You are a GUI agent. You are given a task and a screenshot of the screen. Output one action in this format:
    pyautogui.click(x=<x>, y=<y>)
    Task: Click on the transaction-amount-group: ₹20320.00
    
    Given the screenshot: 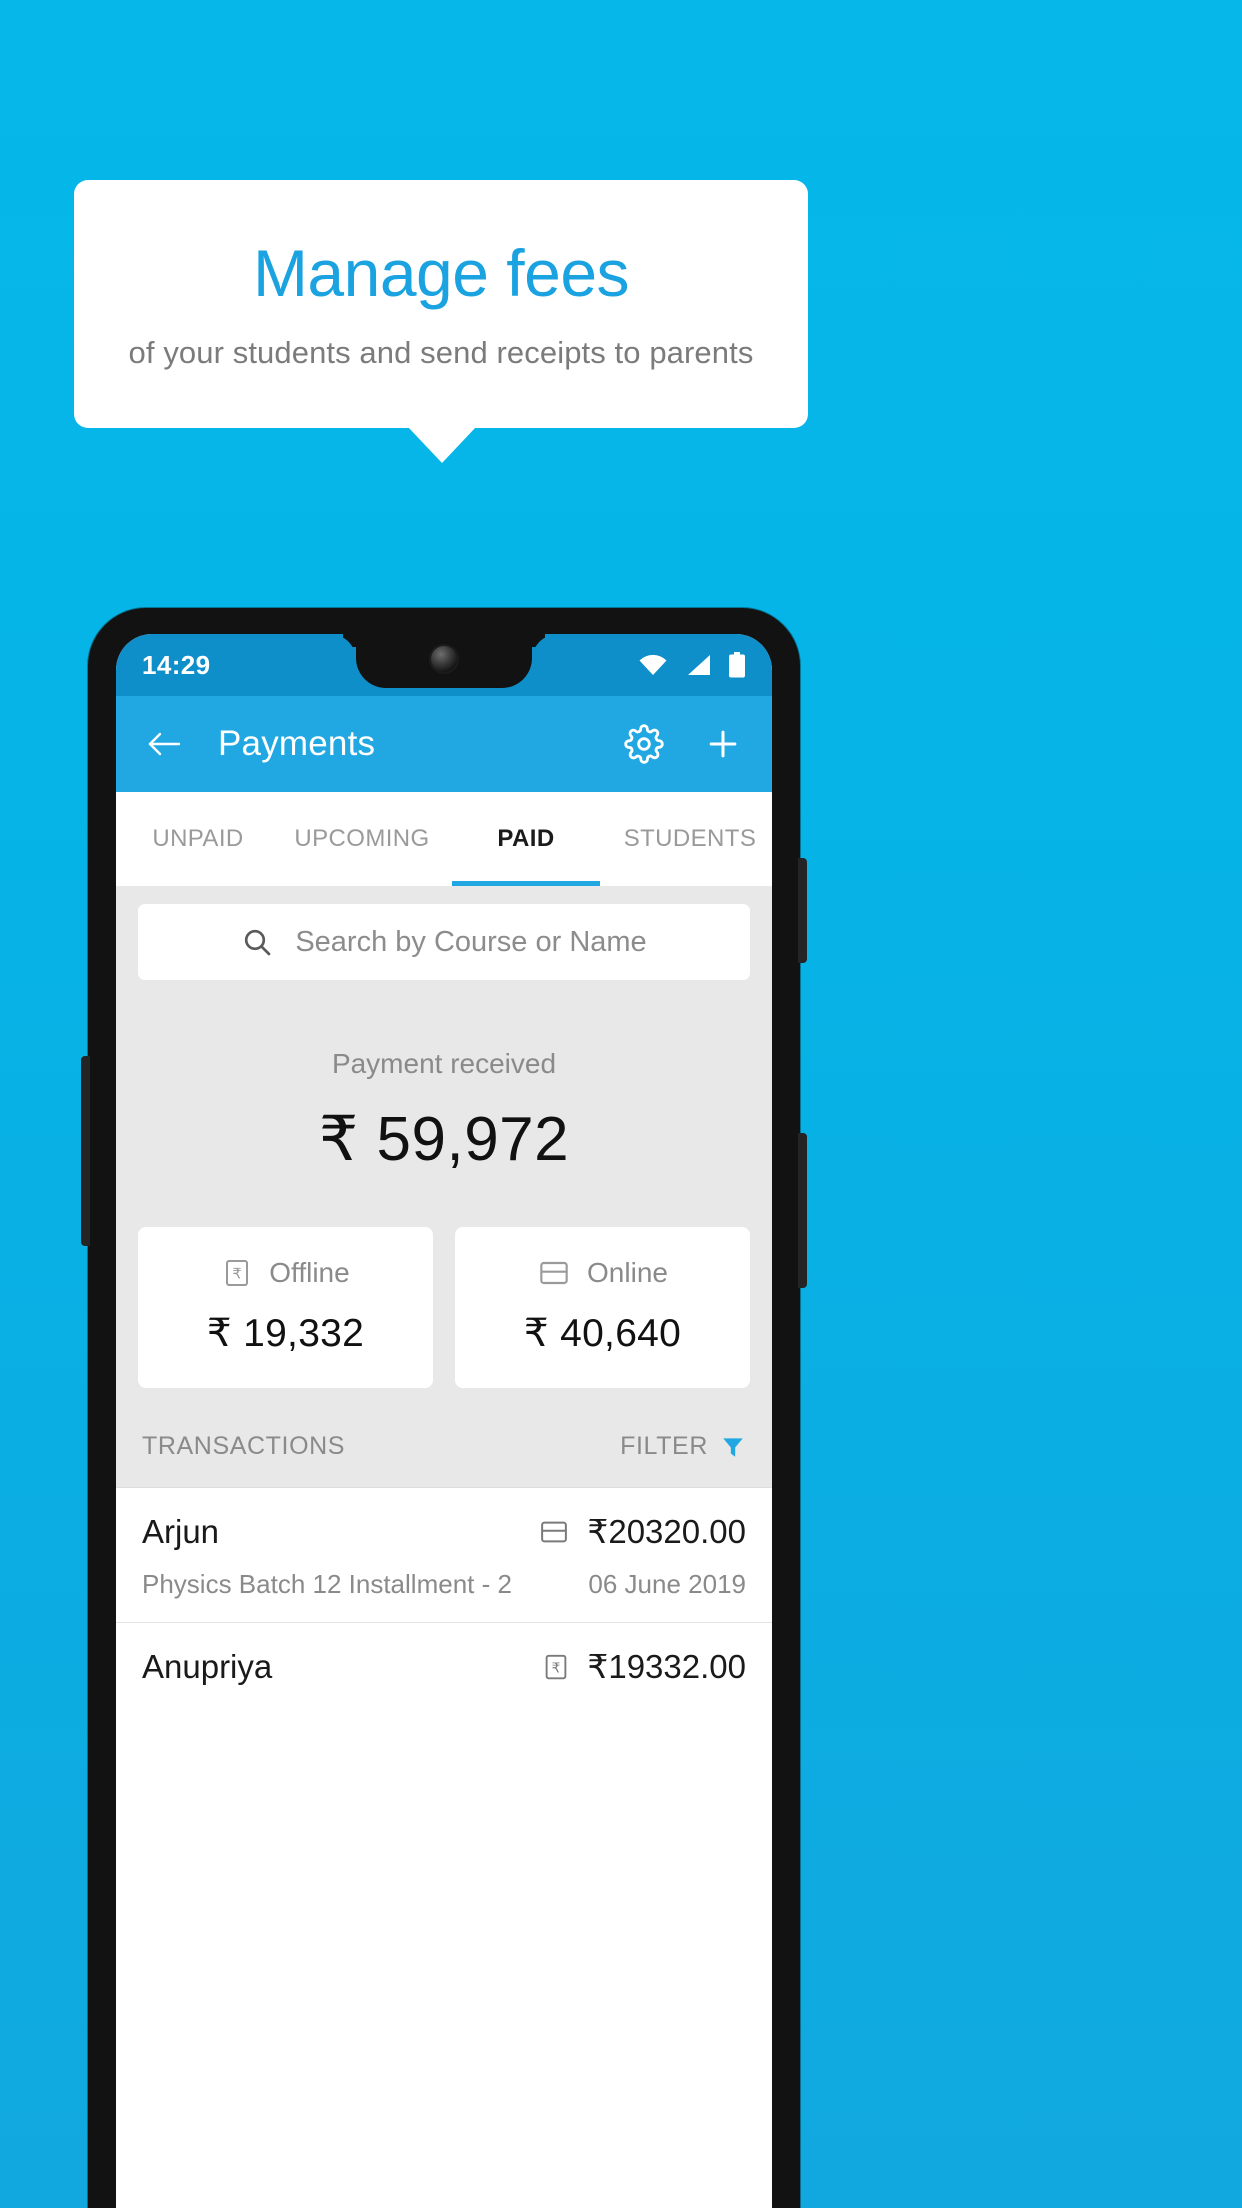 What is the action you would take?
    pyautogui.click(x=641, y=1531)
    